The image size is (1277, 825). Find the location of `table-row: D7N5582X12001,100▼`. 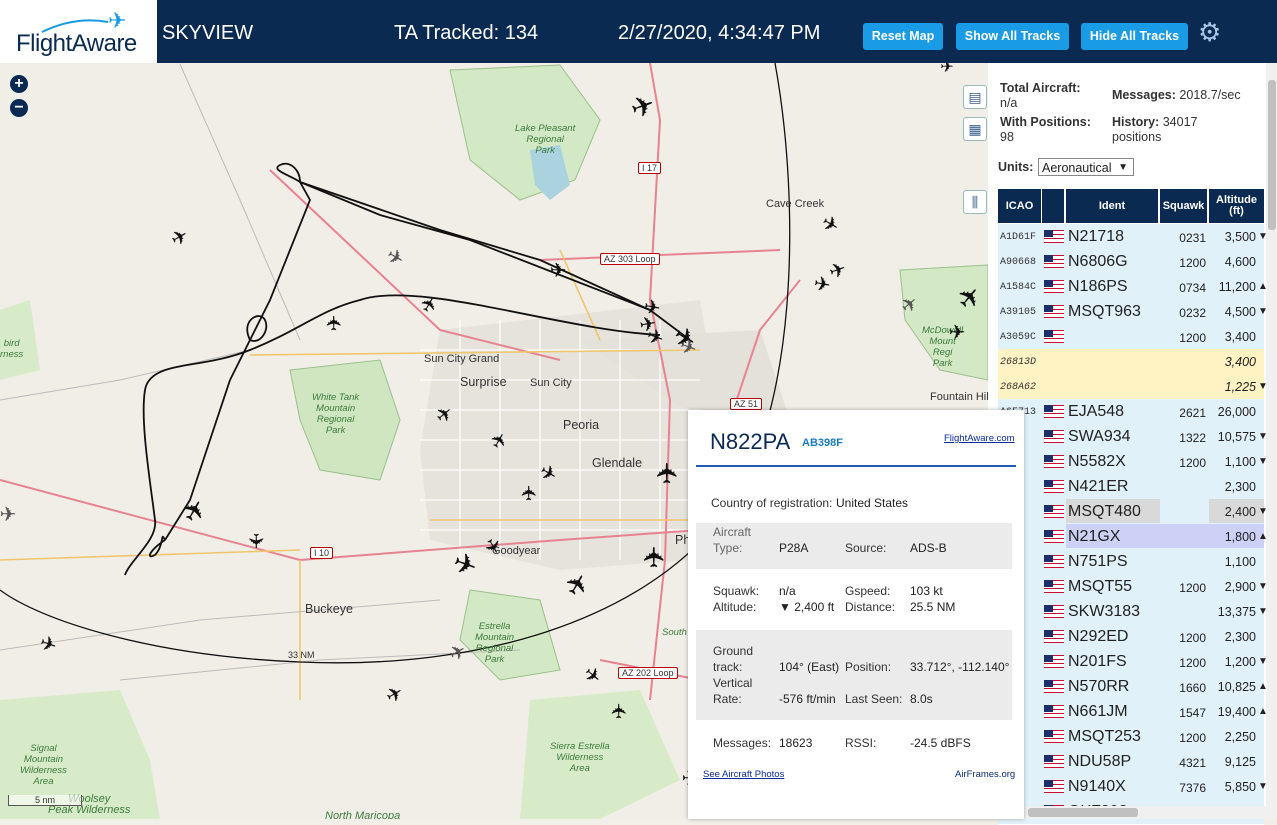

table-row: D7N5582X12001,100▼ is located at coordinates (1133, 462).